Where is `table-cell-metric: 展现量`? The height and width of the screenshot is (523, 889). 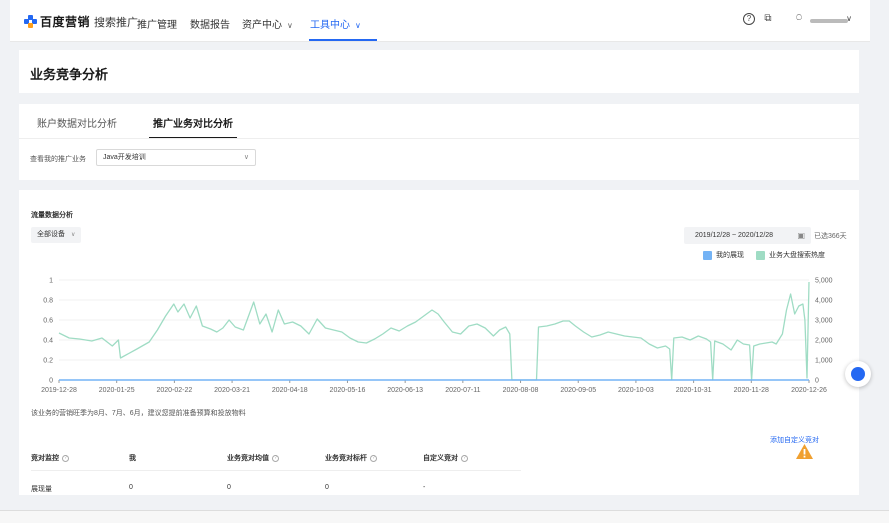 table-cell-metric: 展现量 is located at coordinates (41, 489).